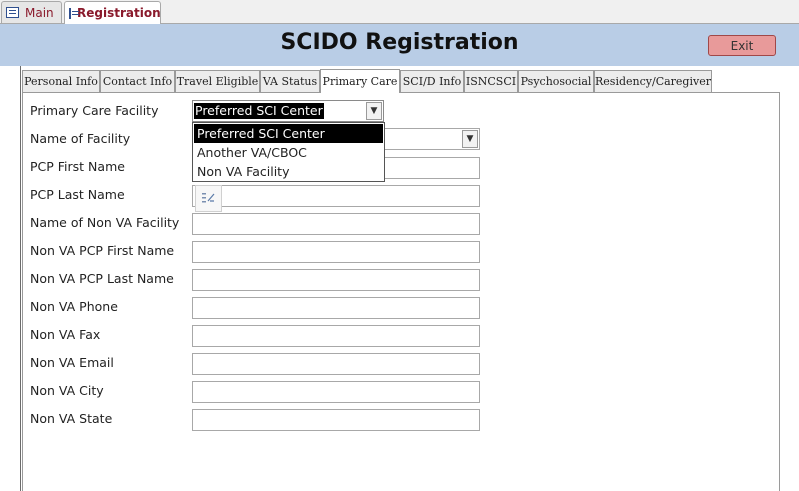 The width and height of the screenshot is (799, 491). Describe the element at coordinates (67, 390) in the screenshot. I see `label-non-va-city: Non VA City` at that location.